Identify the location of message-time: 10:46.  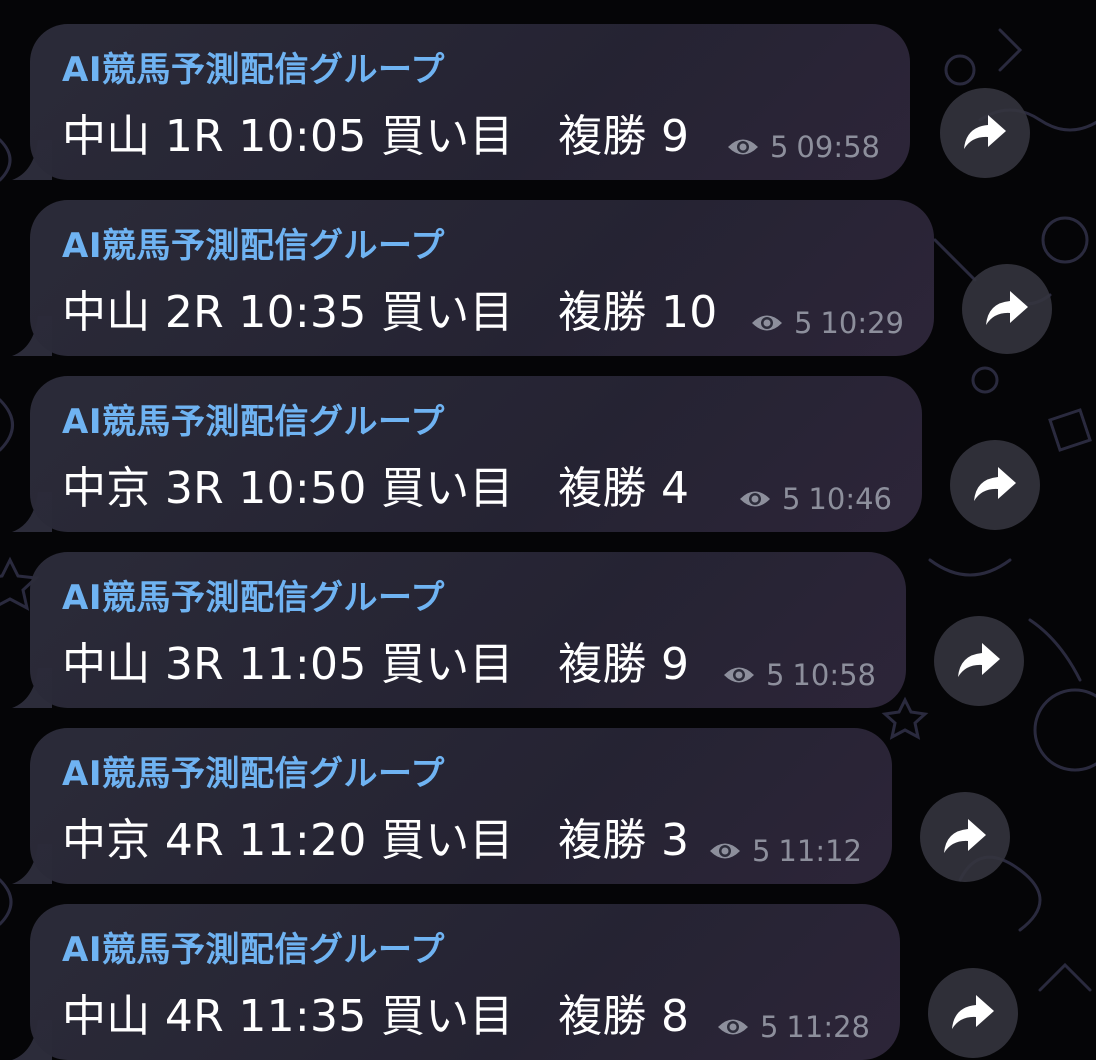
(850, 499).